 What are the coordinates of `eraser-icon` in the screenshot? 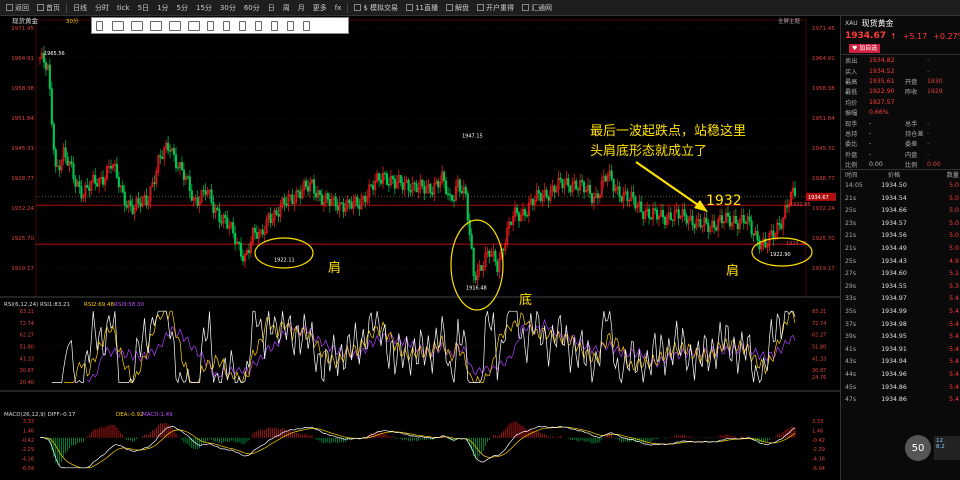 It's located at (258, 25).